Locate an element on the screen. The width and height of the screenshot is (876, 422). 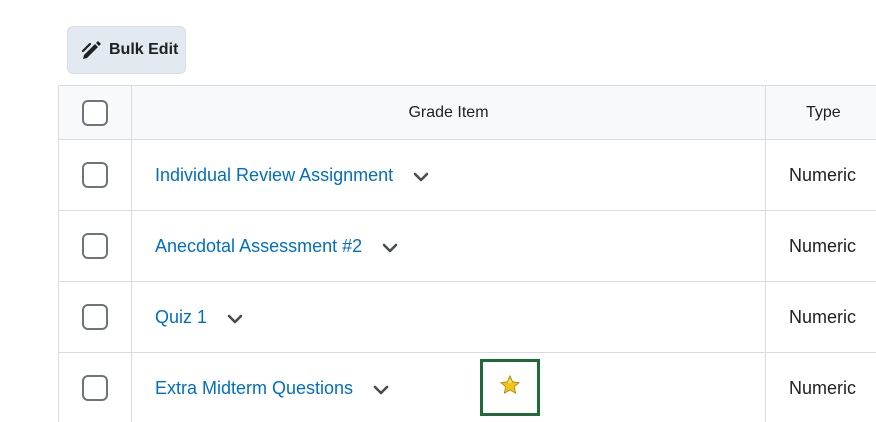
table-header-row: Grade Item Type is located at coordinates (467, 112).